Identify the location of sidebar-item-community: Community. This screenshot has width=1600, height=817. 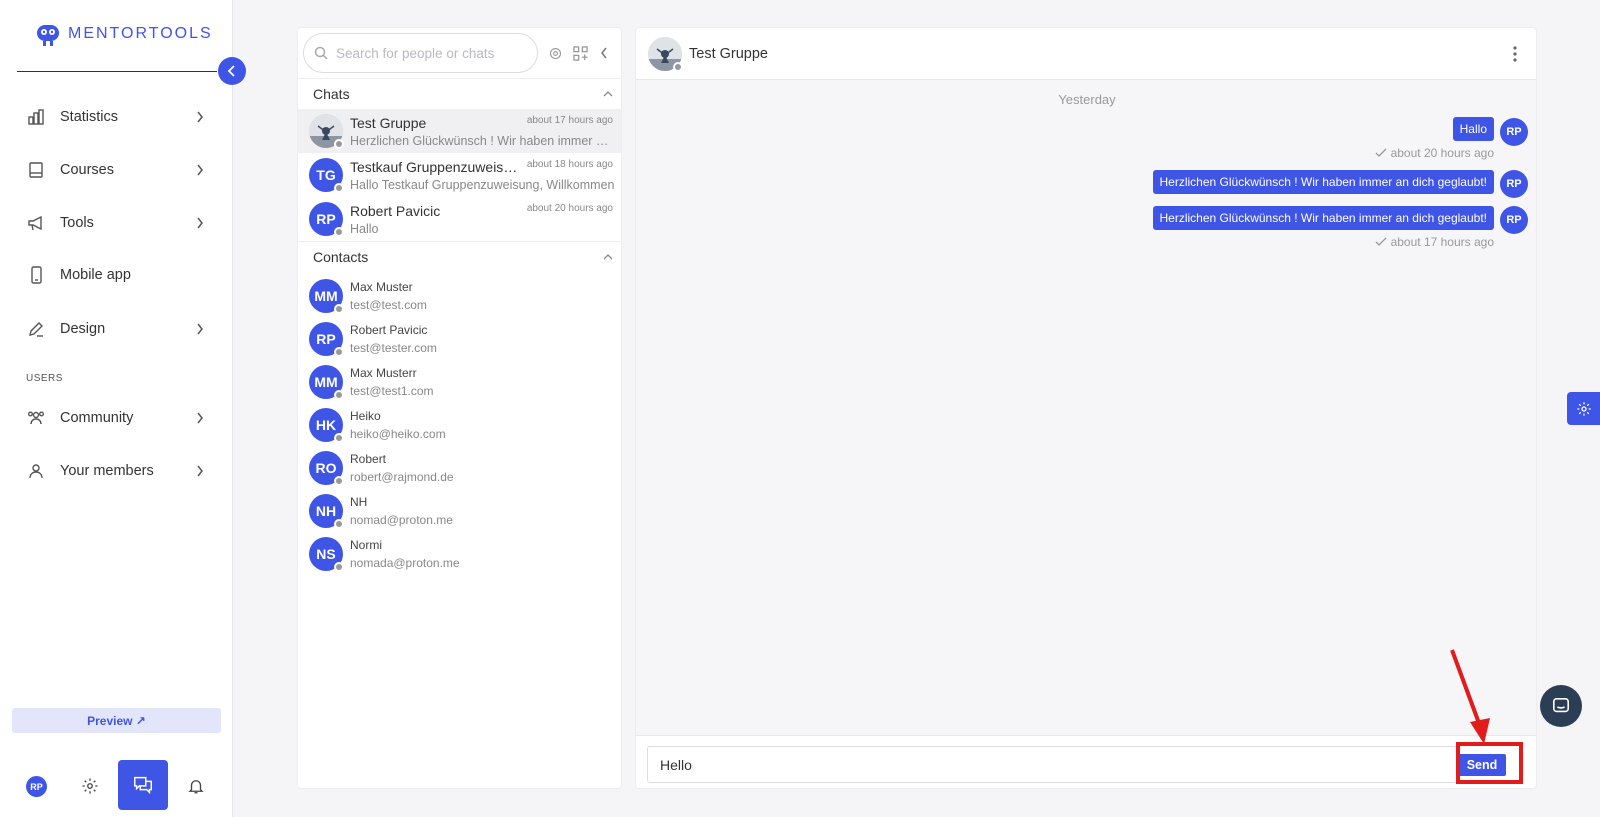
(116, 418).